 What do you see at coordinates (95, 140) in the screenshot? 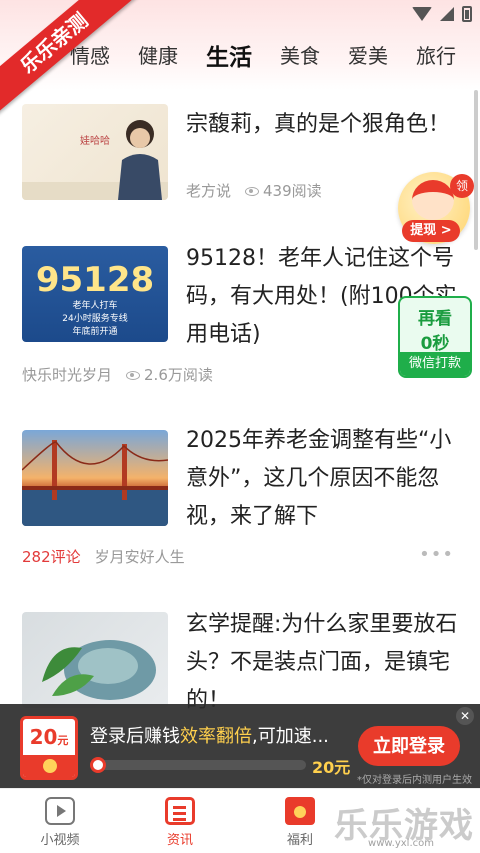
I see `svg-text: 娃哈哈` at bounding box center [95, 140].